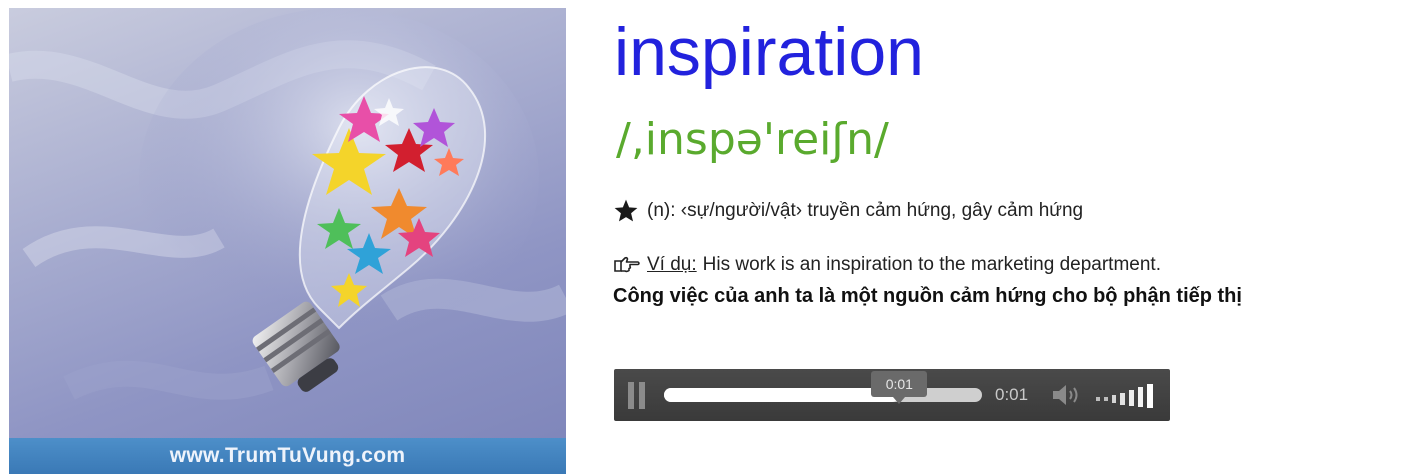  I want to click on speaker-icon, so click(1068, 395).